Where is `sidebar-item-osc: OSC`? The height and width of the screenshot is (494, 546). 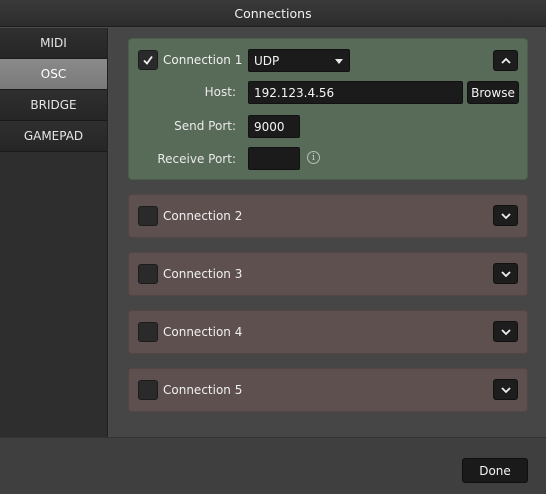
sidebar-item-osc: OSC is located at coordinates (53, 74).